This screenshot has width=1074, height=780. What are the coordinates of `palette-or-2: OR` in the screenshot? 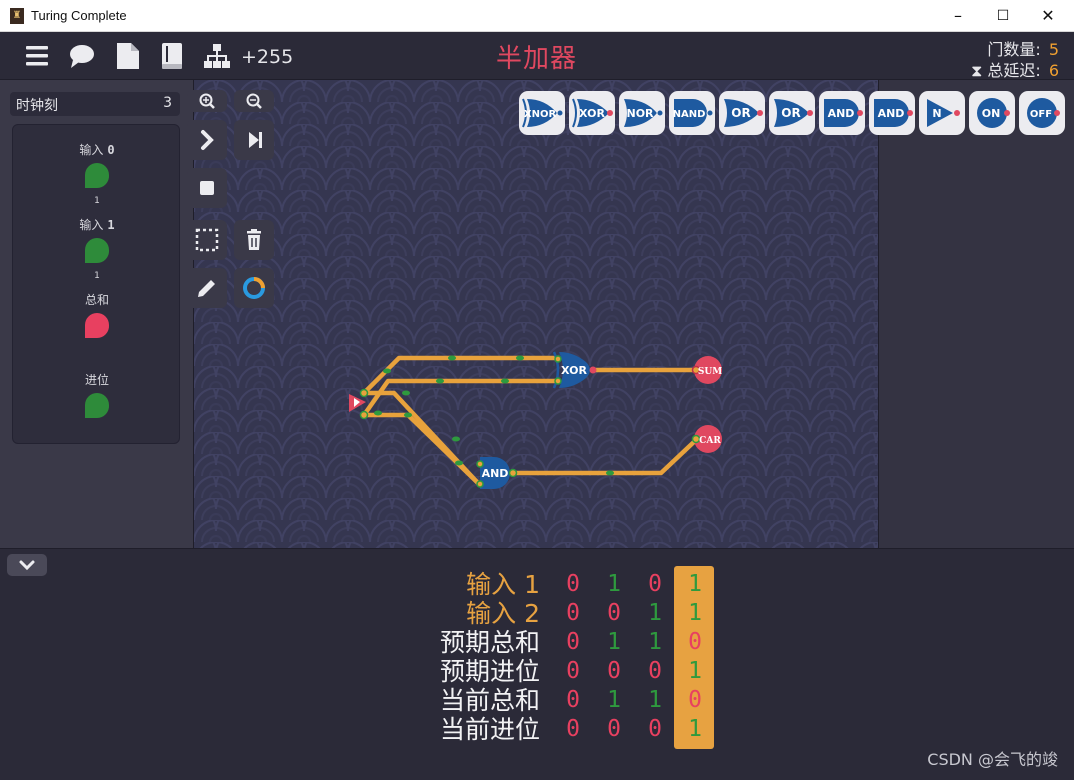 It's located at (792, 113).